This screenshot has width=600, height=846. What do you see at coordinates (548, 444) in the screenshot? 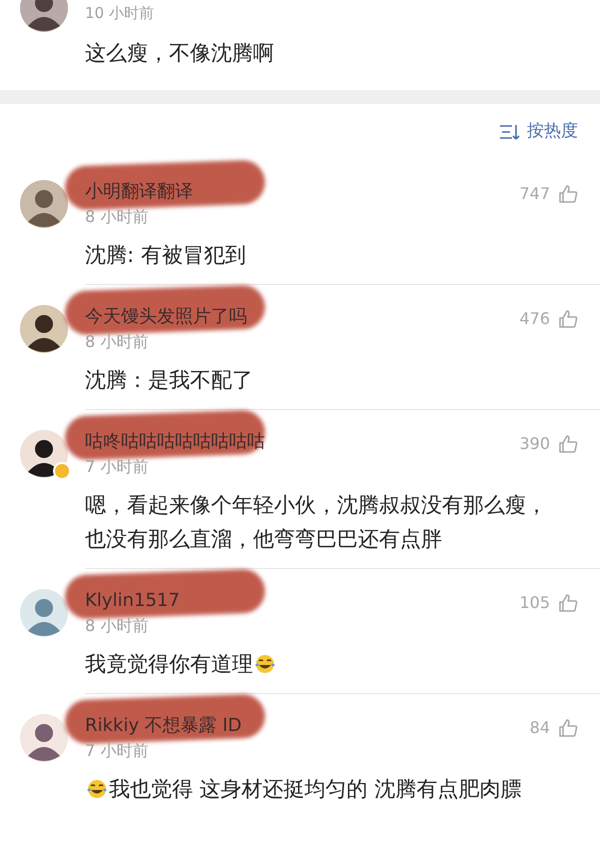
I see `like-button: 390` at bounding box center [548, 444].